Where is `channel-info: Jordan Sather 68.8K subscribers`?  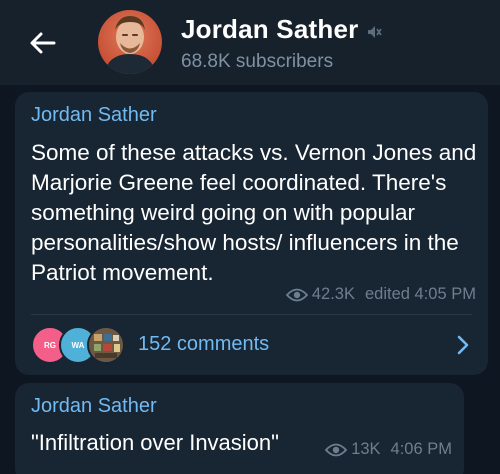 channel-info: Jordan Sather 68.8K subscribers is located at coordinates (282, 43).